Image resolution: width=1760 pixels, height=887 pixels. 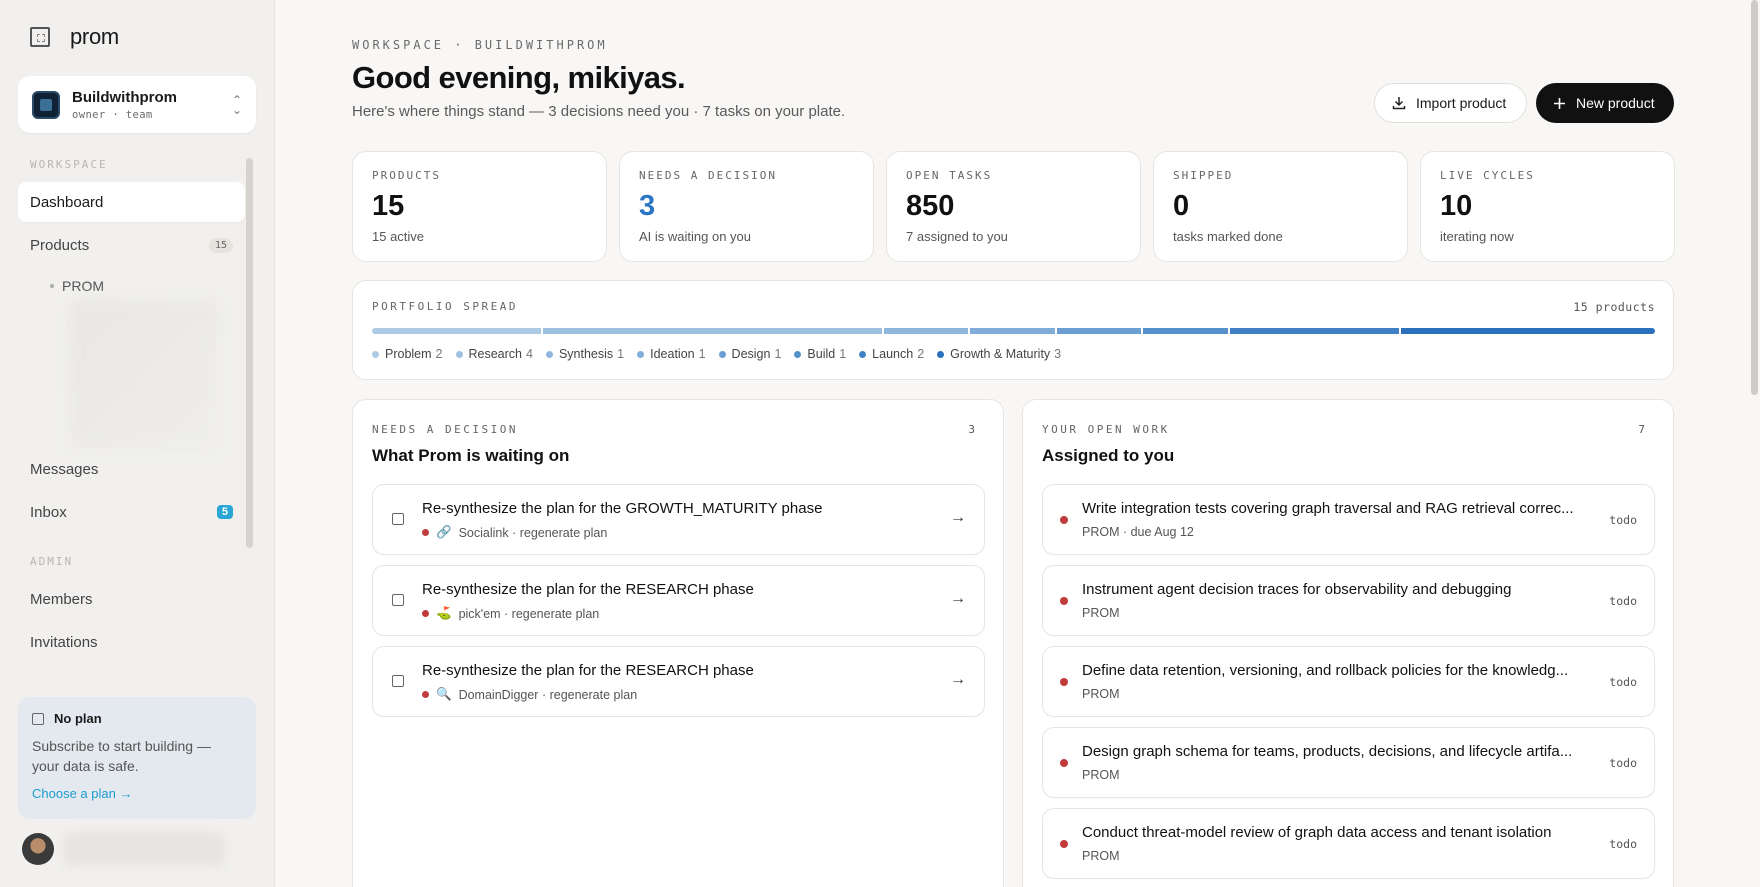 What do you see at coordinates (444, 613) in the screenshot?
I see `golf-flag-icon: ⛳` at bounding box center [444, 613].